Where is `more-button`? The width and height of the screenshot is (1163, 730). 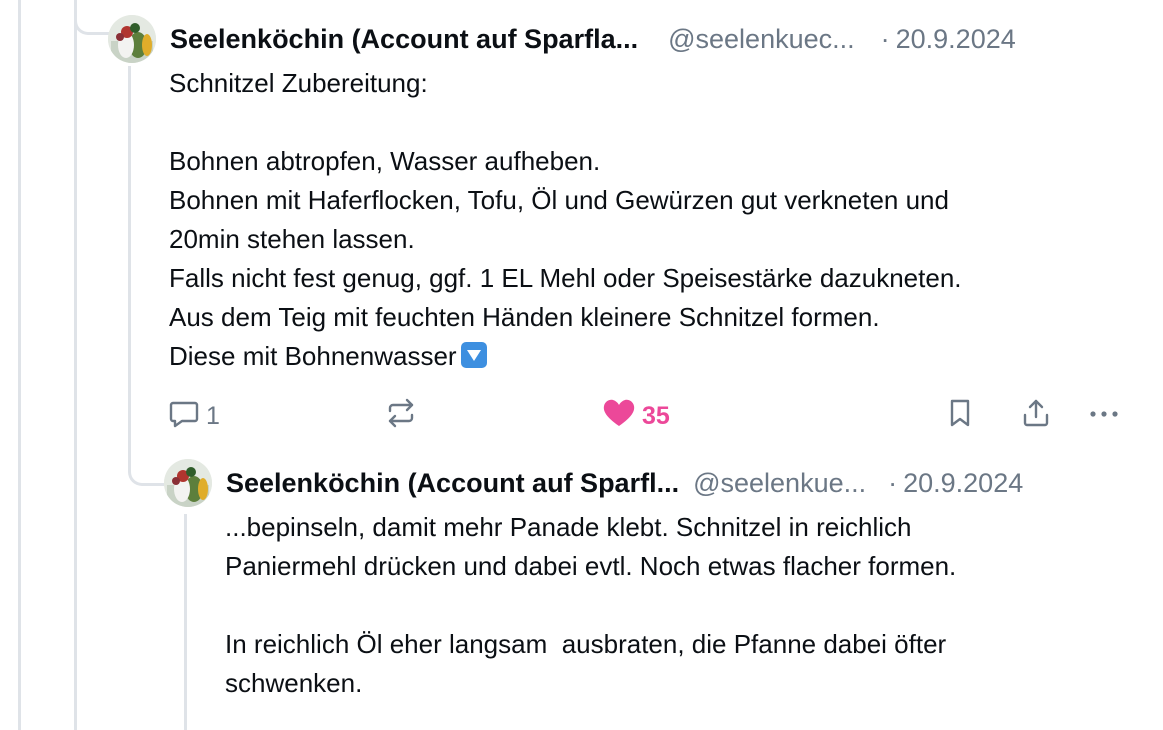
more-button is located at coordinates (1104, 416).